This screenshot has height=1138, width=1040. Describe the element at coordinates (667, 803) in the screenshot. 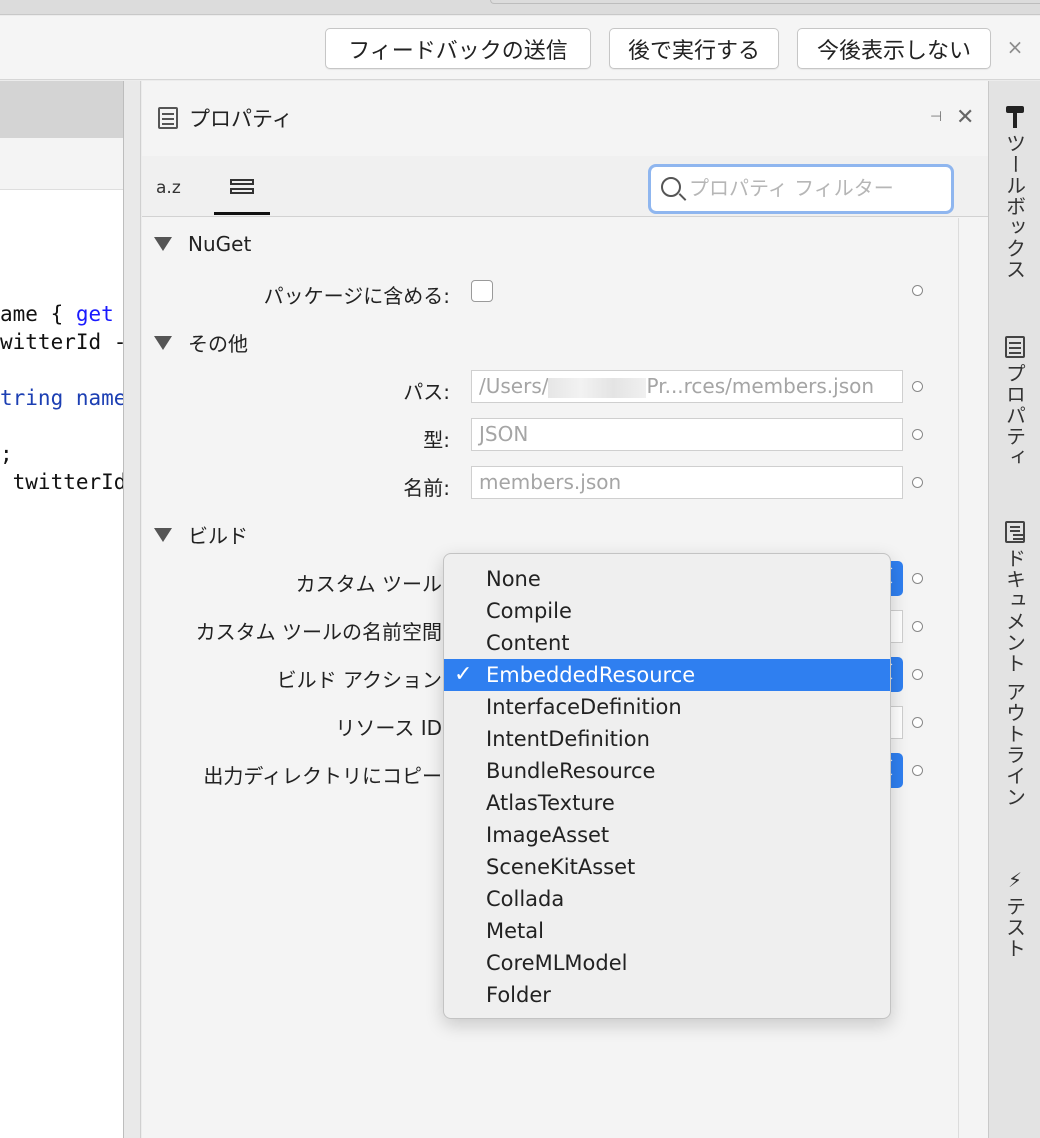

I see `menu-item-atlastexture: AtlasTexture` at that location.